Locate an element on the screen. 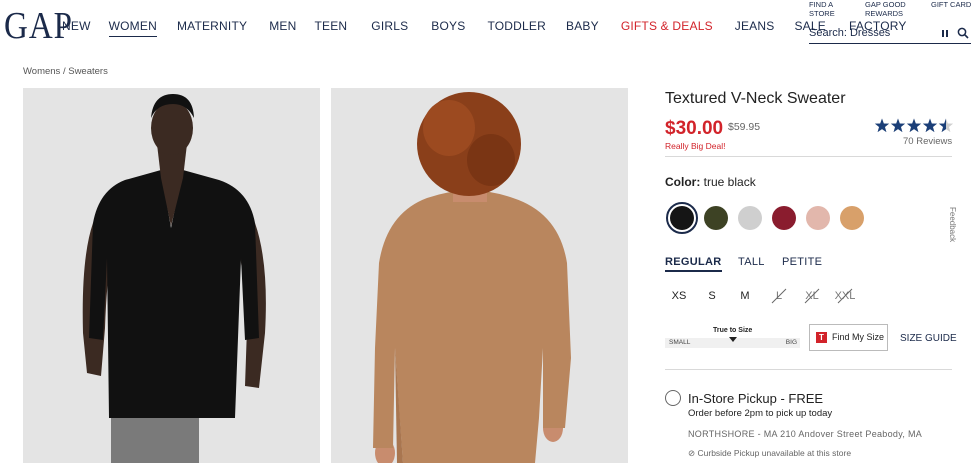  breadcrumb-womens: Womens is located at coordinates (41, 71).